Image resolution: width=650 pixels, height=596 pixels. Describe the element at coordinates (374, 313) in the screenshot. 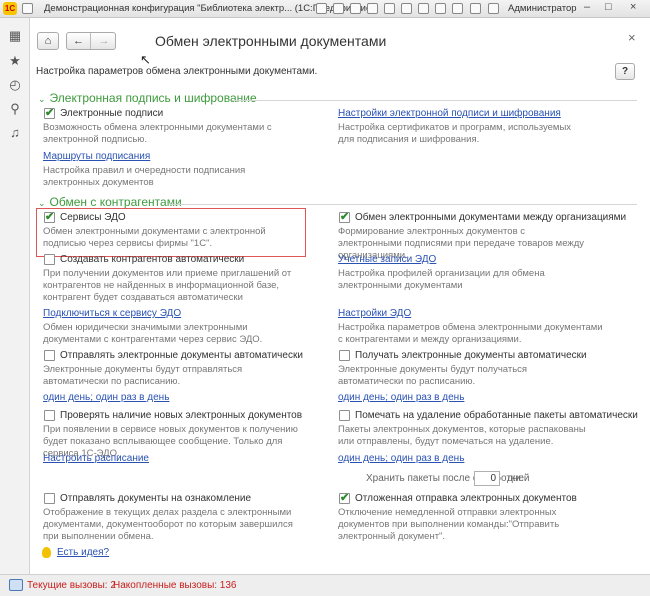

I see `edo-settings-link: Настройки ЭДО` at that location.